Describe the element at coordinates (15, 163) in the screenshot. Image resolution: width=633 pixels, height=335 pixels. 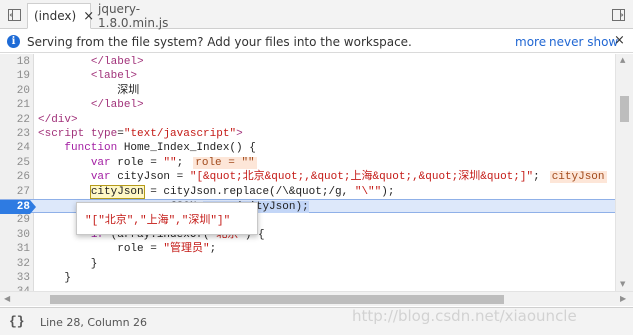
I see `line-number: 25` at that location.